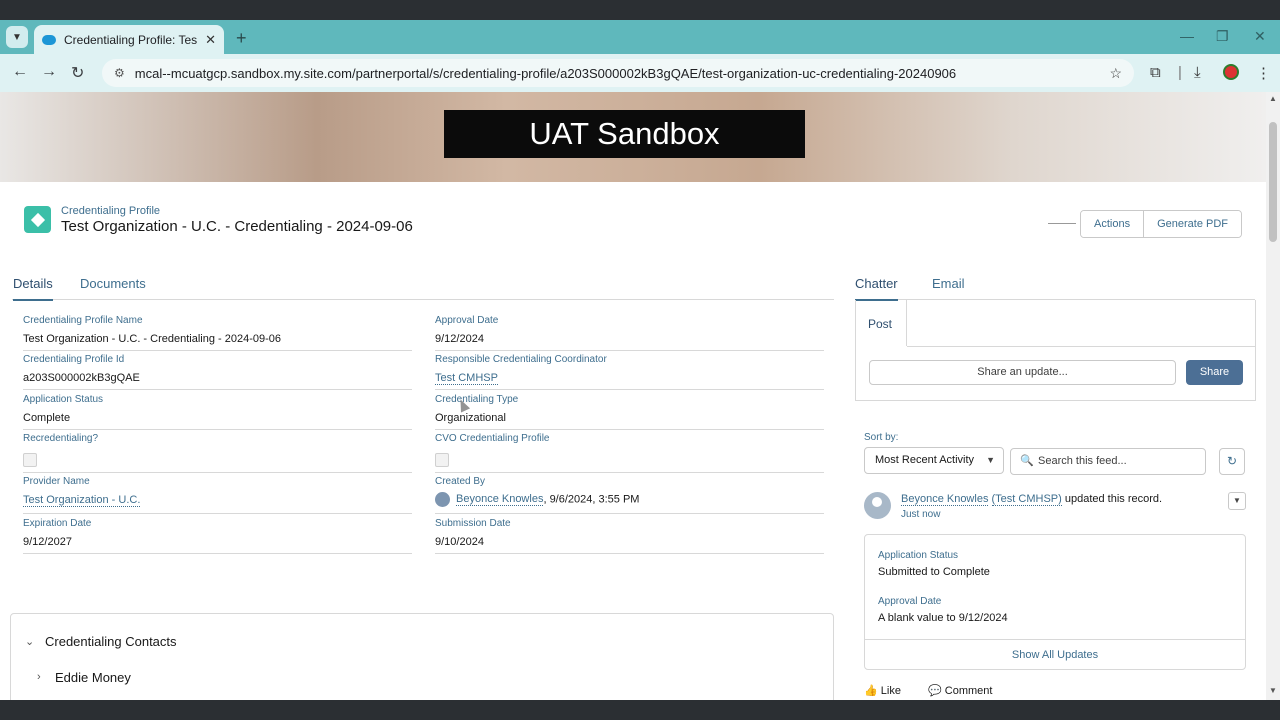  What do you see at coordinates (442, 460) in the screenshot?
I see `cvo-checkbox` at bounding box center [442, 460].